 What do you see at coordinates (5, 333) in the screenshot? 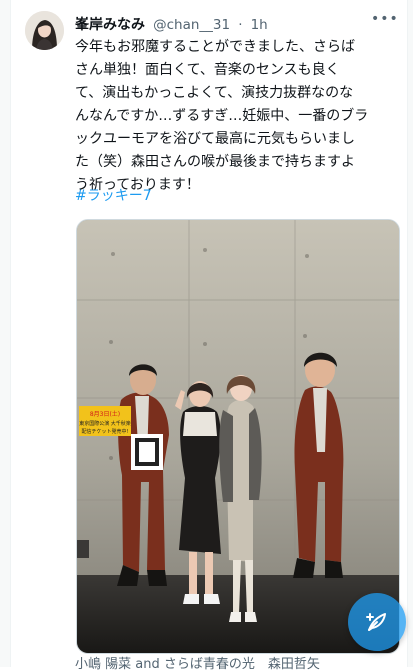
I see `left-border` at bounding box center [5, 333].